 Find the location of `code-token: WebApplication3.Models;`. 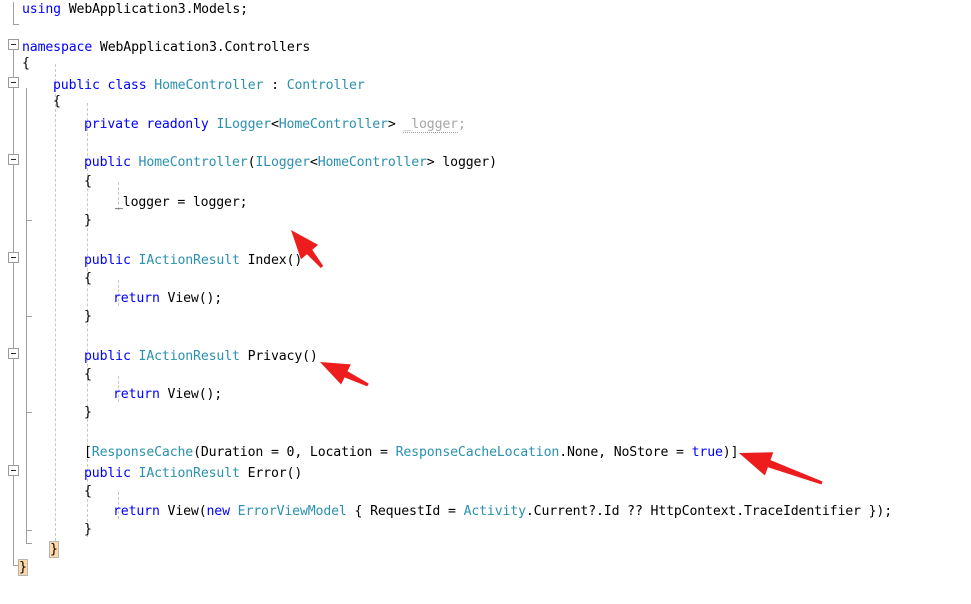

code-token: WebApplication3.Models; is located at coordinates (158, 9).